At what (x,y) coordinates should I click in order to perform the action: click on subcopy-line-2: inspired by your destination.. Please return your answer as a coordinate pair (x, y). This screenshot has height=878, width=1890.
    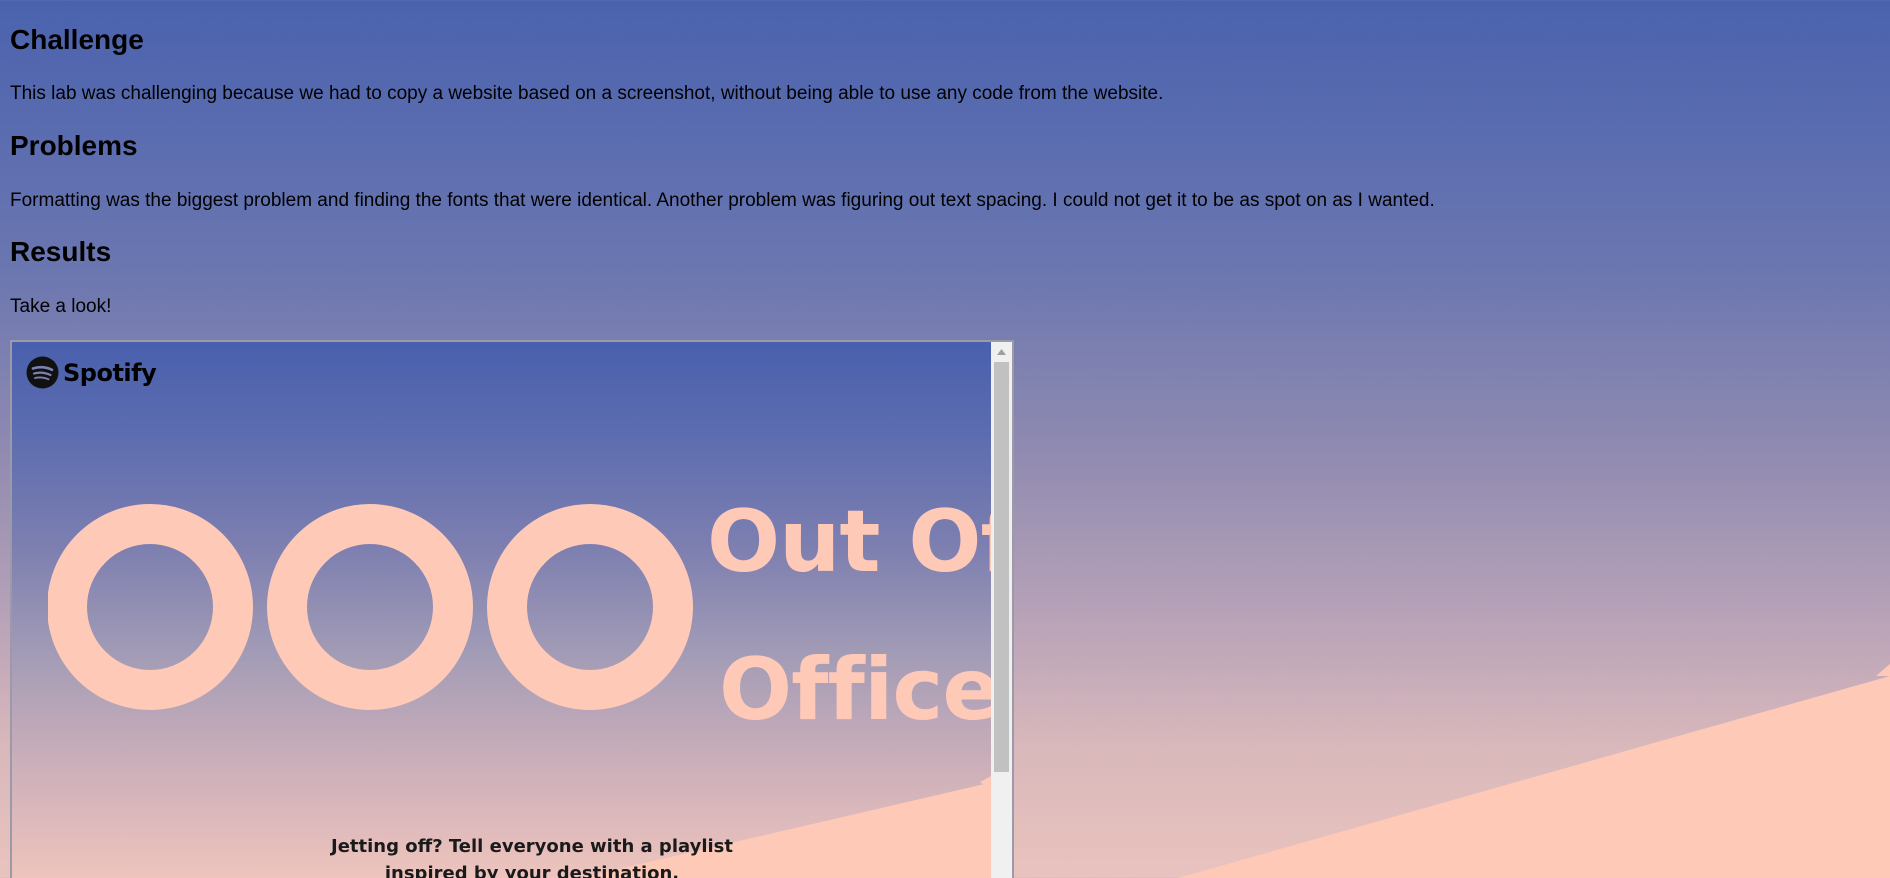
    Looking at the image, I should click on (532, 870).